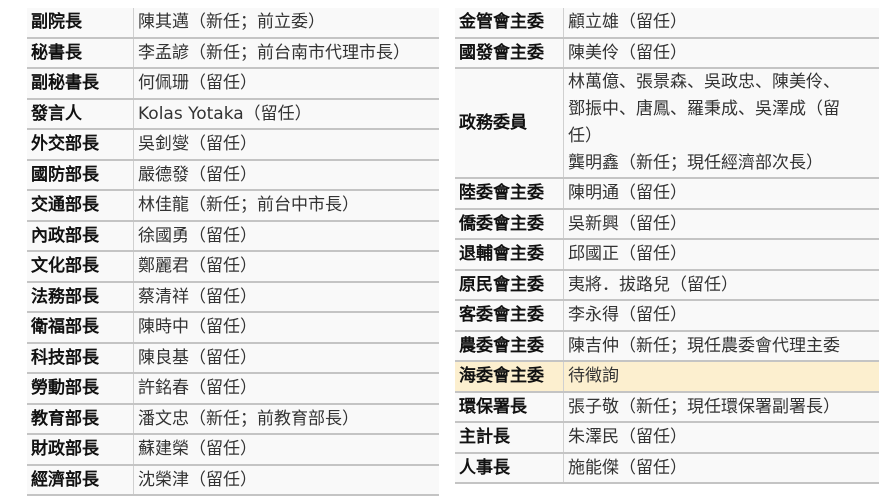 Image resolution: width=889 pixels, height=500 pixels. Describe the element at coordinates (286, 328) in the screenshot. I see `appointee: 陳時中（留任）` at that location.